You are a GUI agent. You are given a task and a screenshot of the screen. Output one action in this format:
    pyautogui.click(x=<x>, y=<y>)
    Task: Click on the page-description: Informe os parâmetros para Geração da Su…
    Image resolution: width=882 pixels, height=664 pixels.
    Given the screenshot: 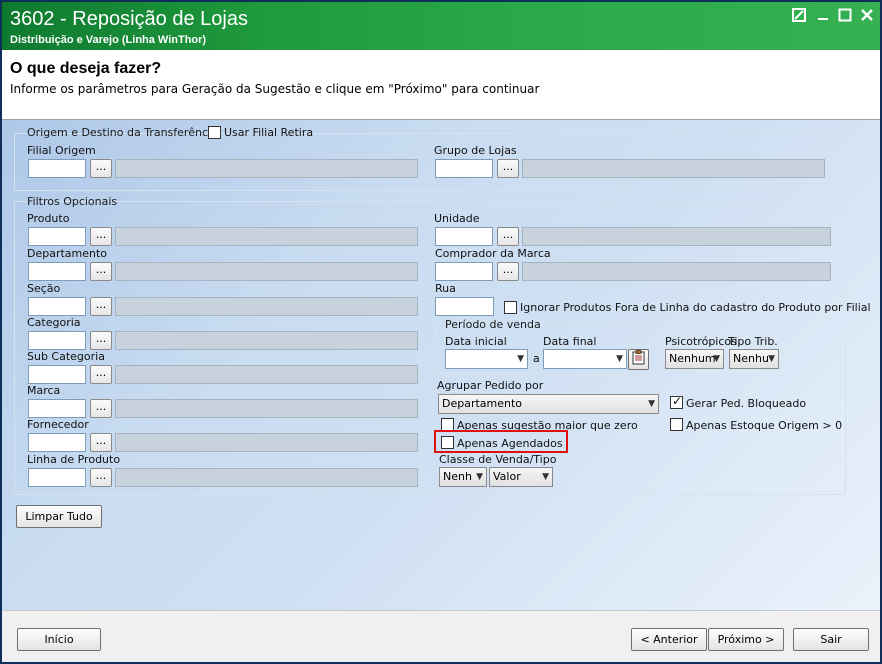 What is the action you would take?
    pyautogui.click(x=275, y=89)
    